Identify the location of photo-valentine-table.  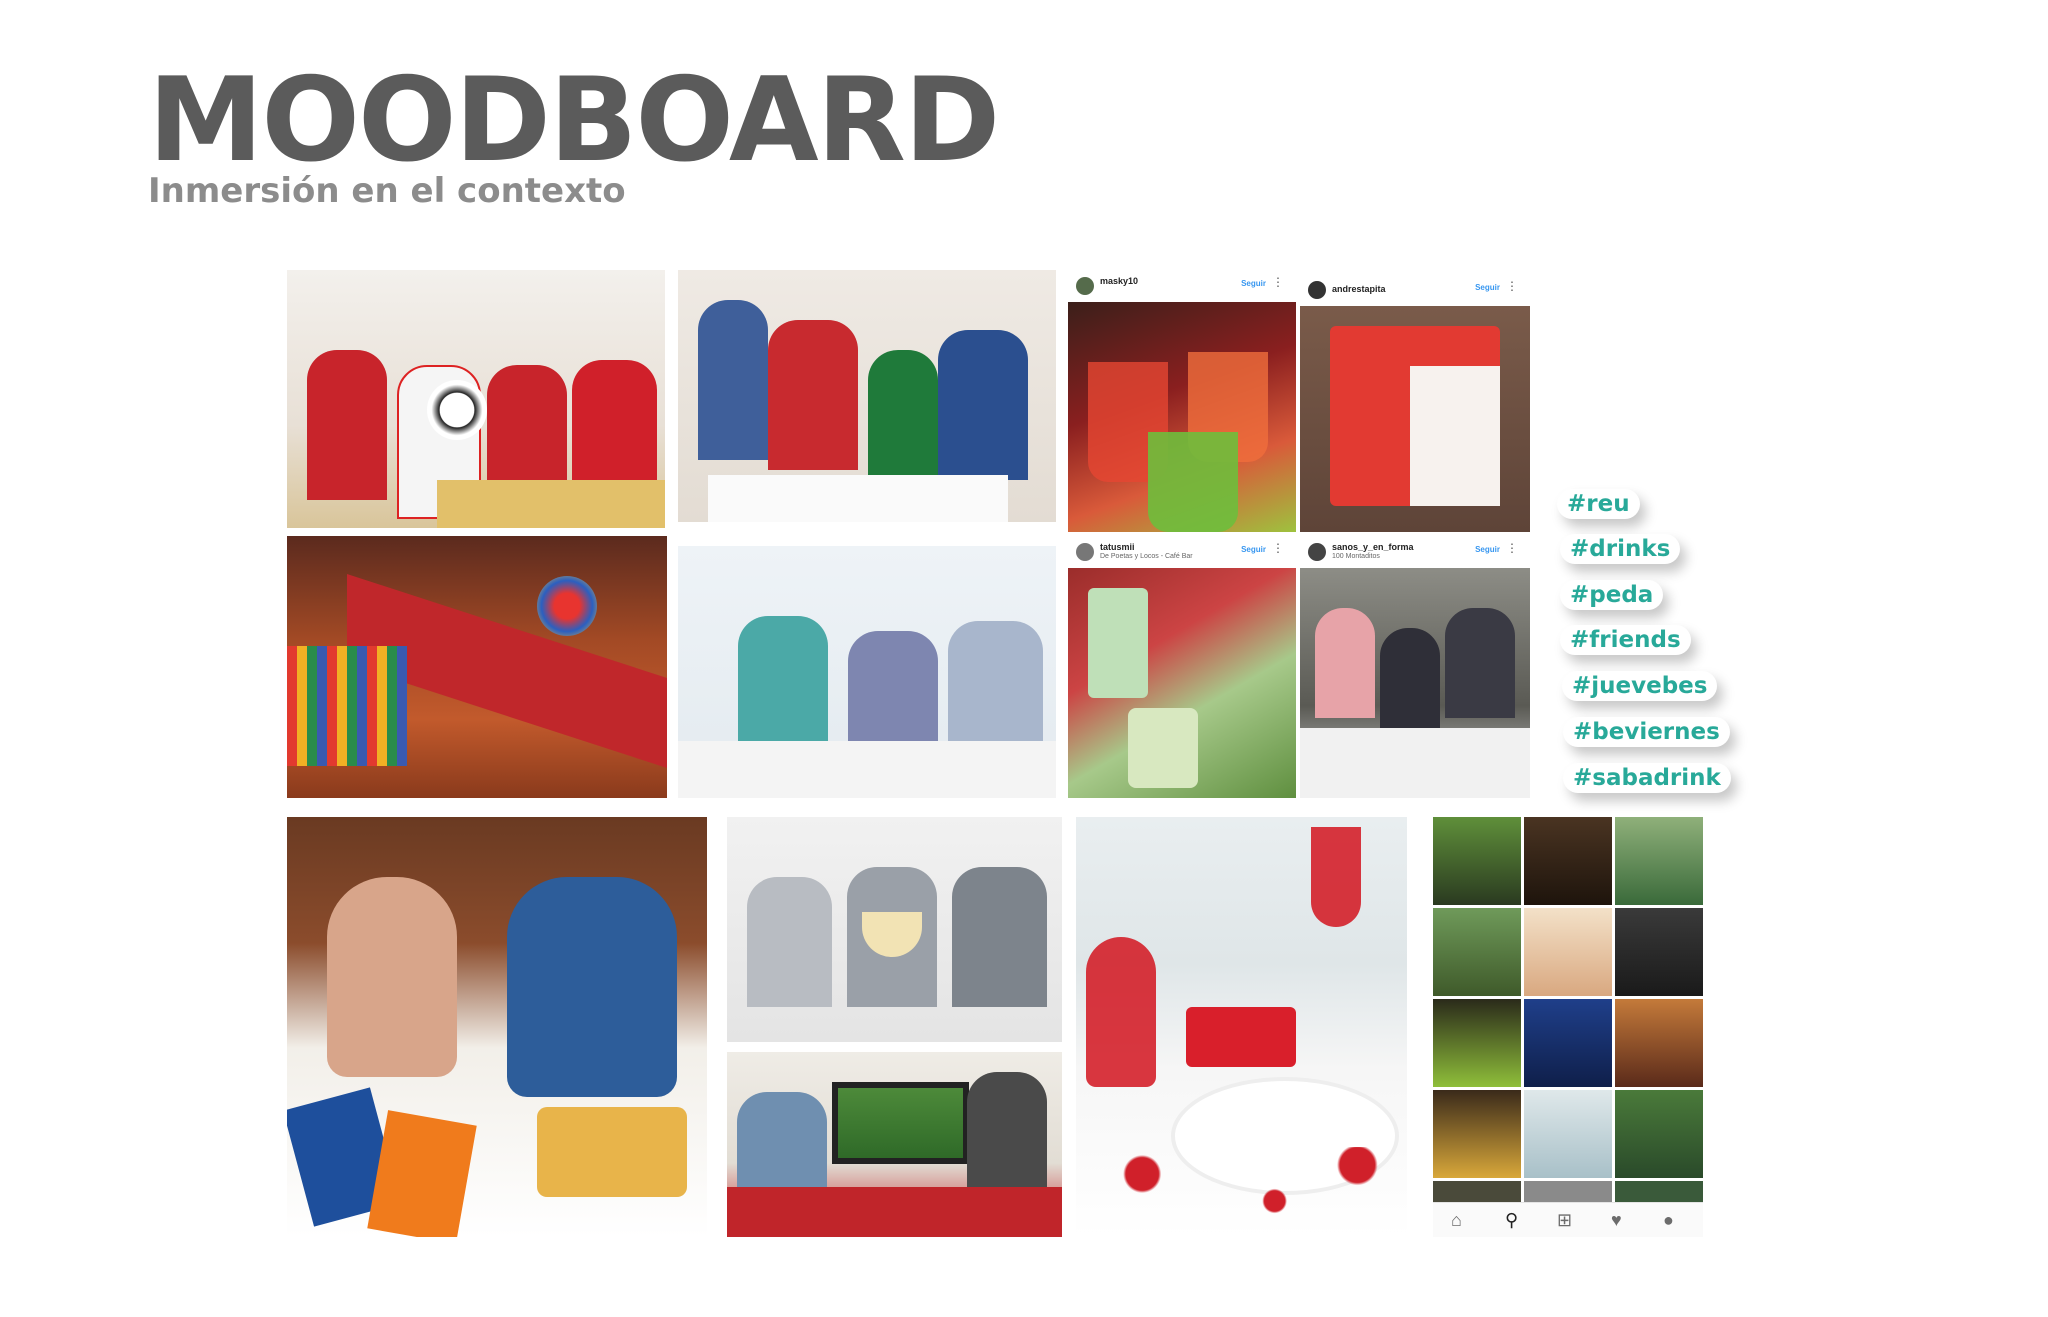
(1241, 1027).